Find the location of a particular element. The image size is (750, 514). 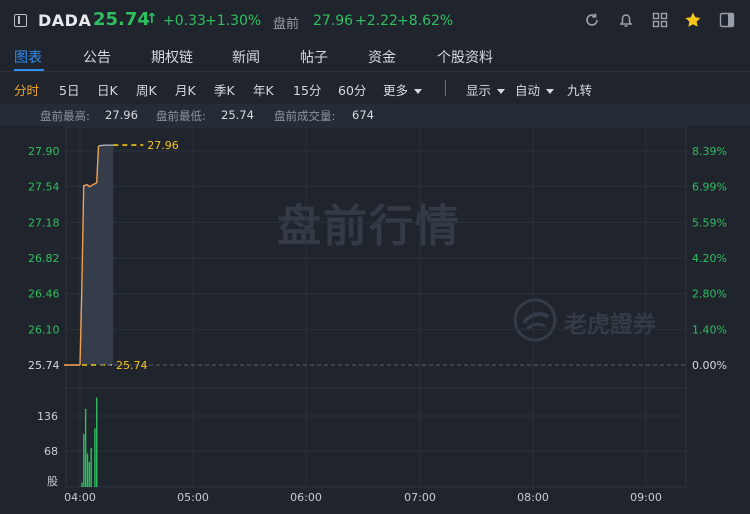

volume-tick-label: 68 is located at coordinates (51, 451).